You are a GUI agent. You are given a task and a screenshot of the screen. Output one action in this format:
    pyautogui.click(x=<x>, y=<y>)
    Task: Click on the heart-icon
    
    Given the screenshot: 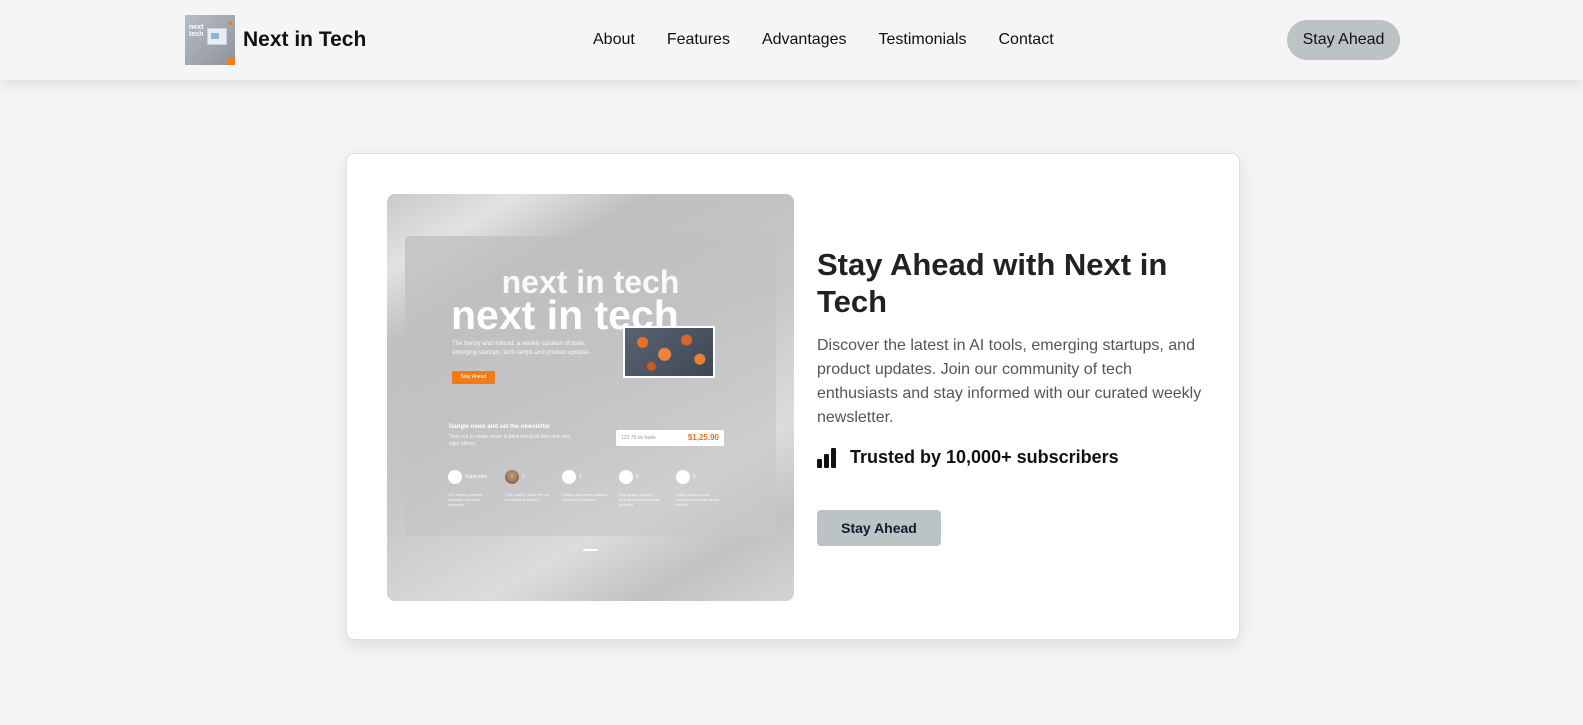 What is the action you would take?
    pyautogui.click(x=683, y=476)
    